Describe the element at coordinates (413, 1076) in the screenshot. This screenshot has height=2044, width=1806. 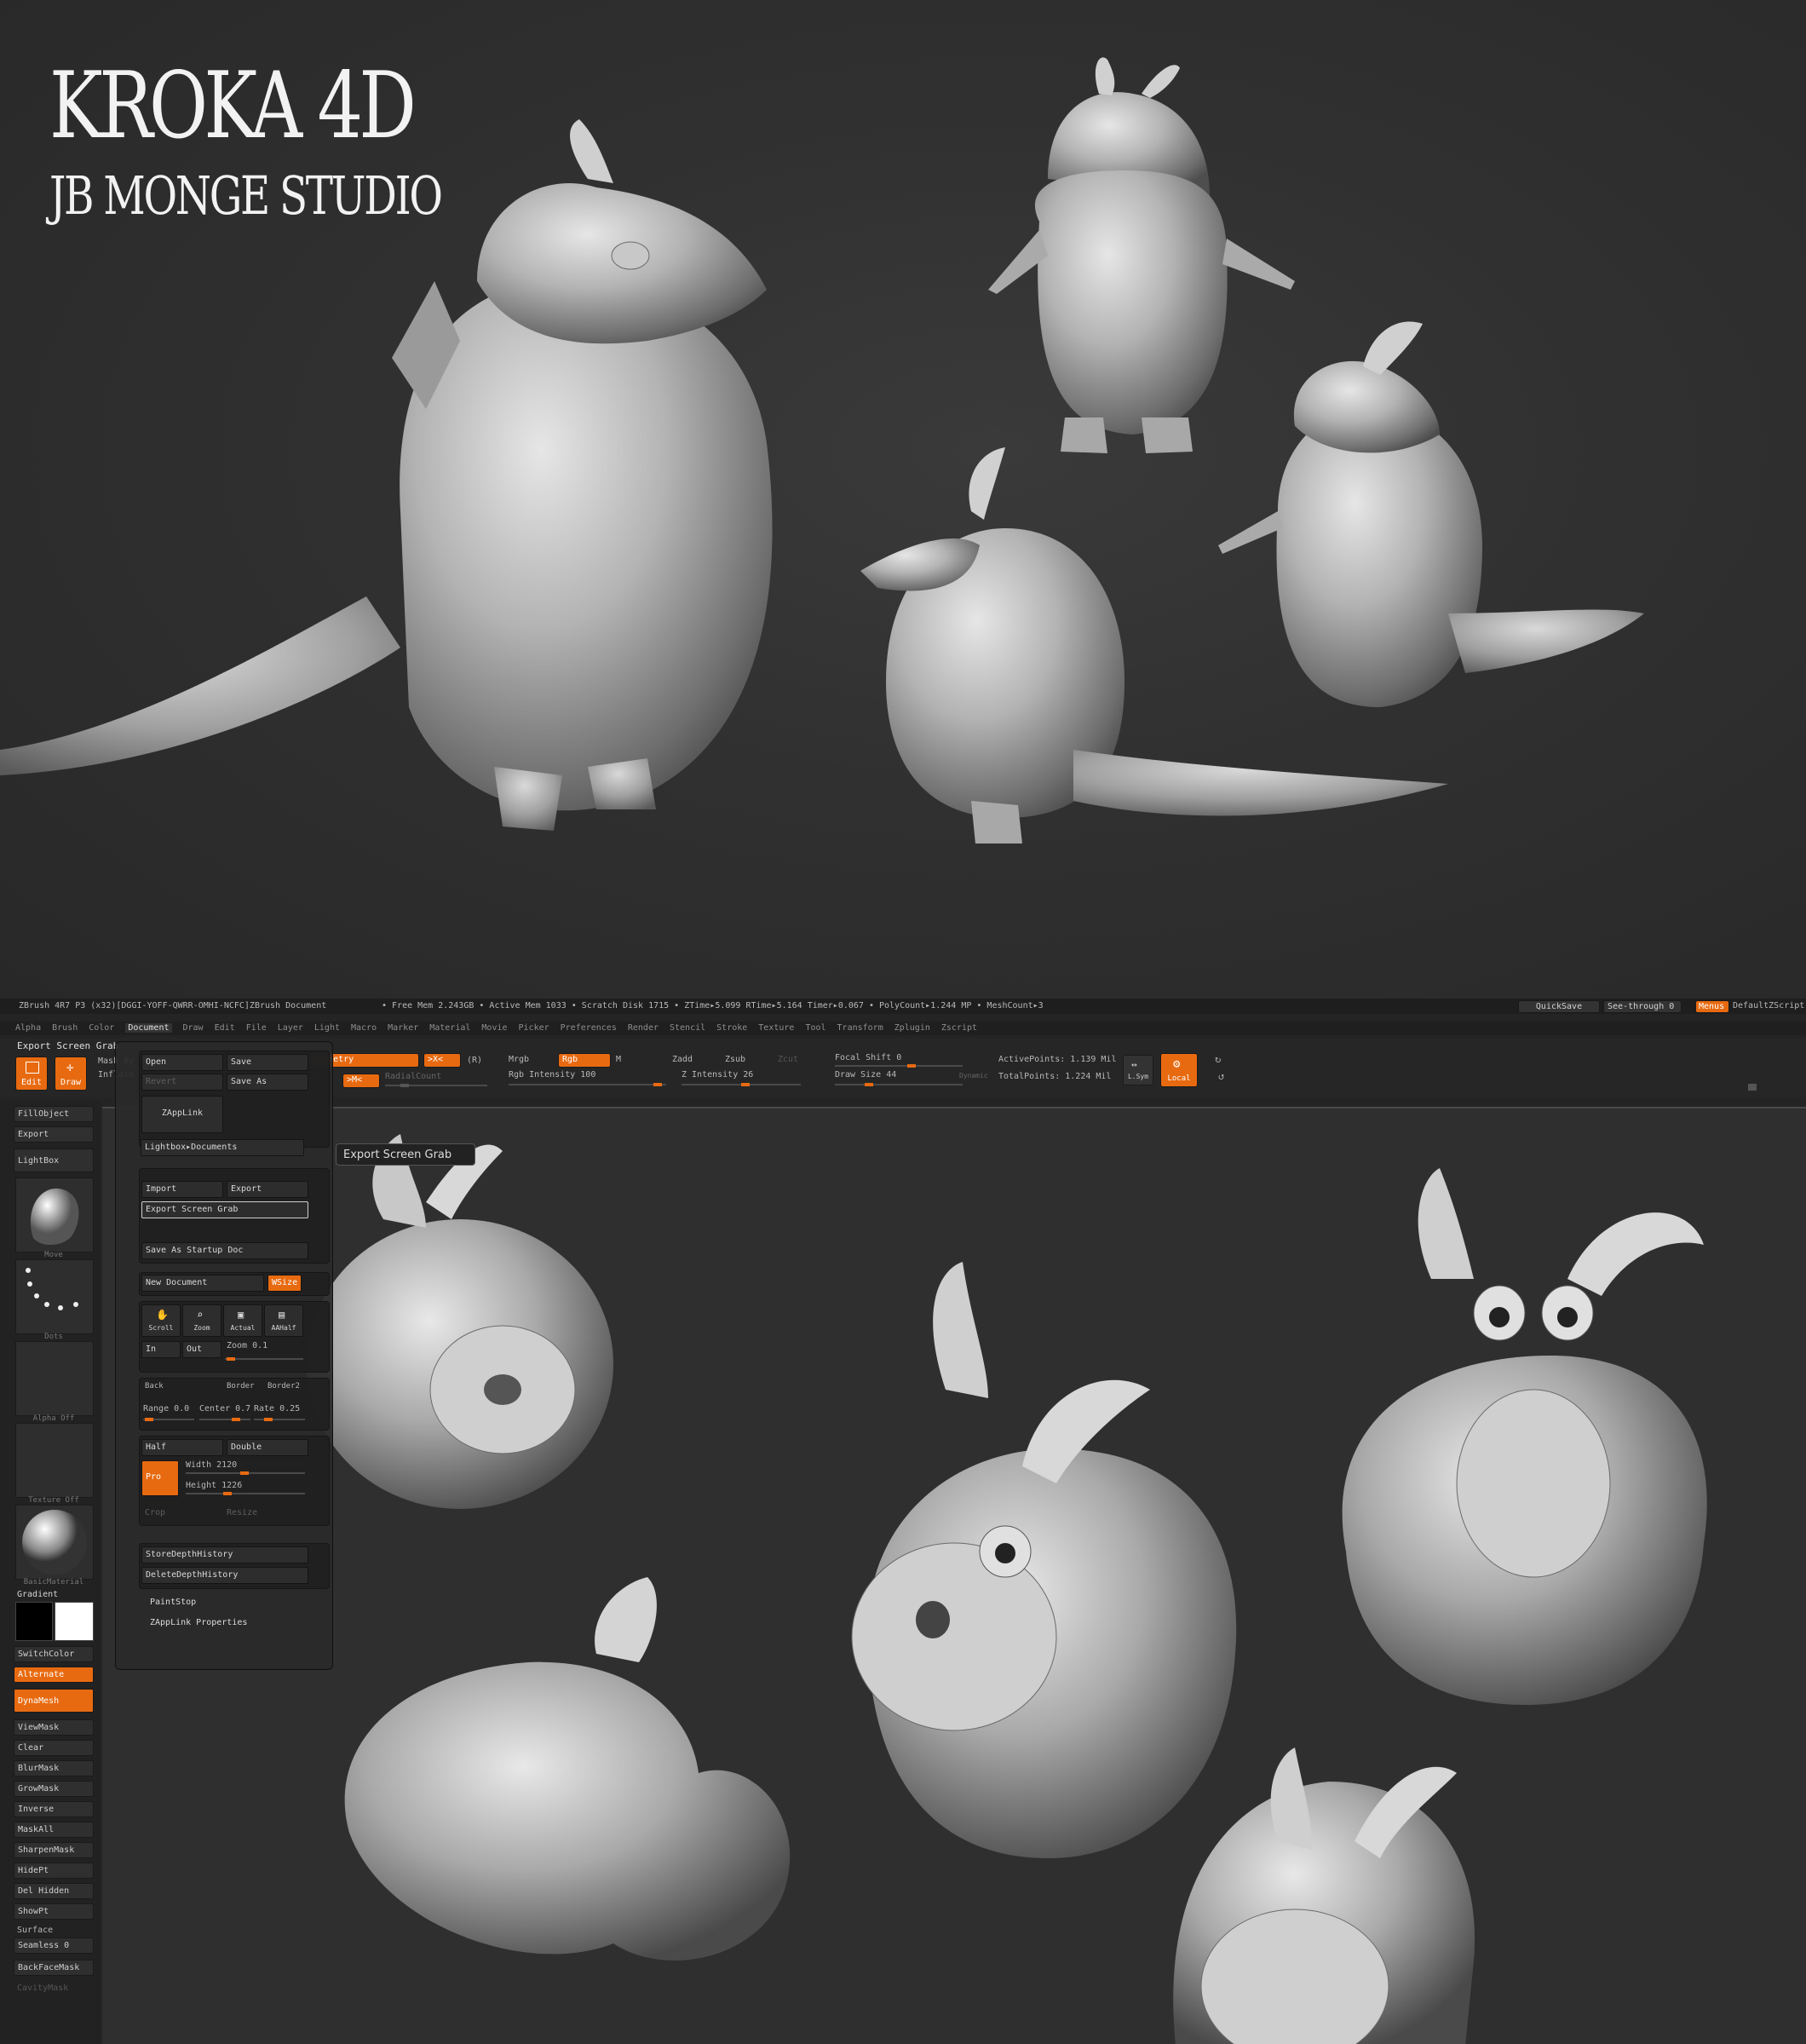
I see `radial-count-slider: RadialCount` at that location.